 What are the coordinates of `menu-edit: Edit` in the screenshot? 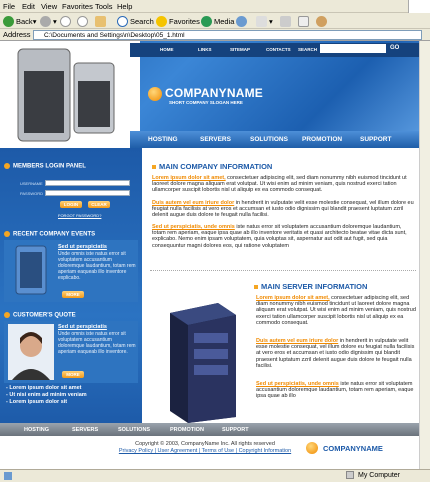 It's located at (28, 6).